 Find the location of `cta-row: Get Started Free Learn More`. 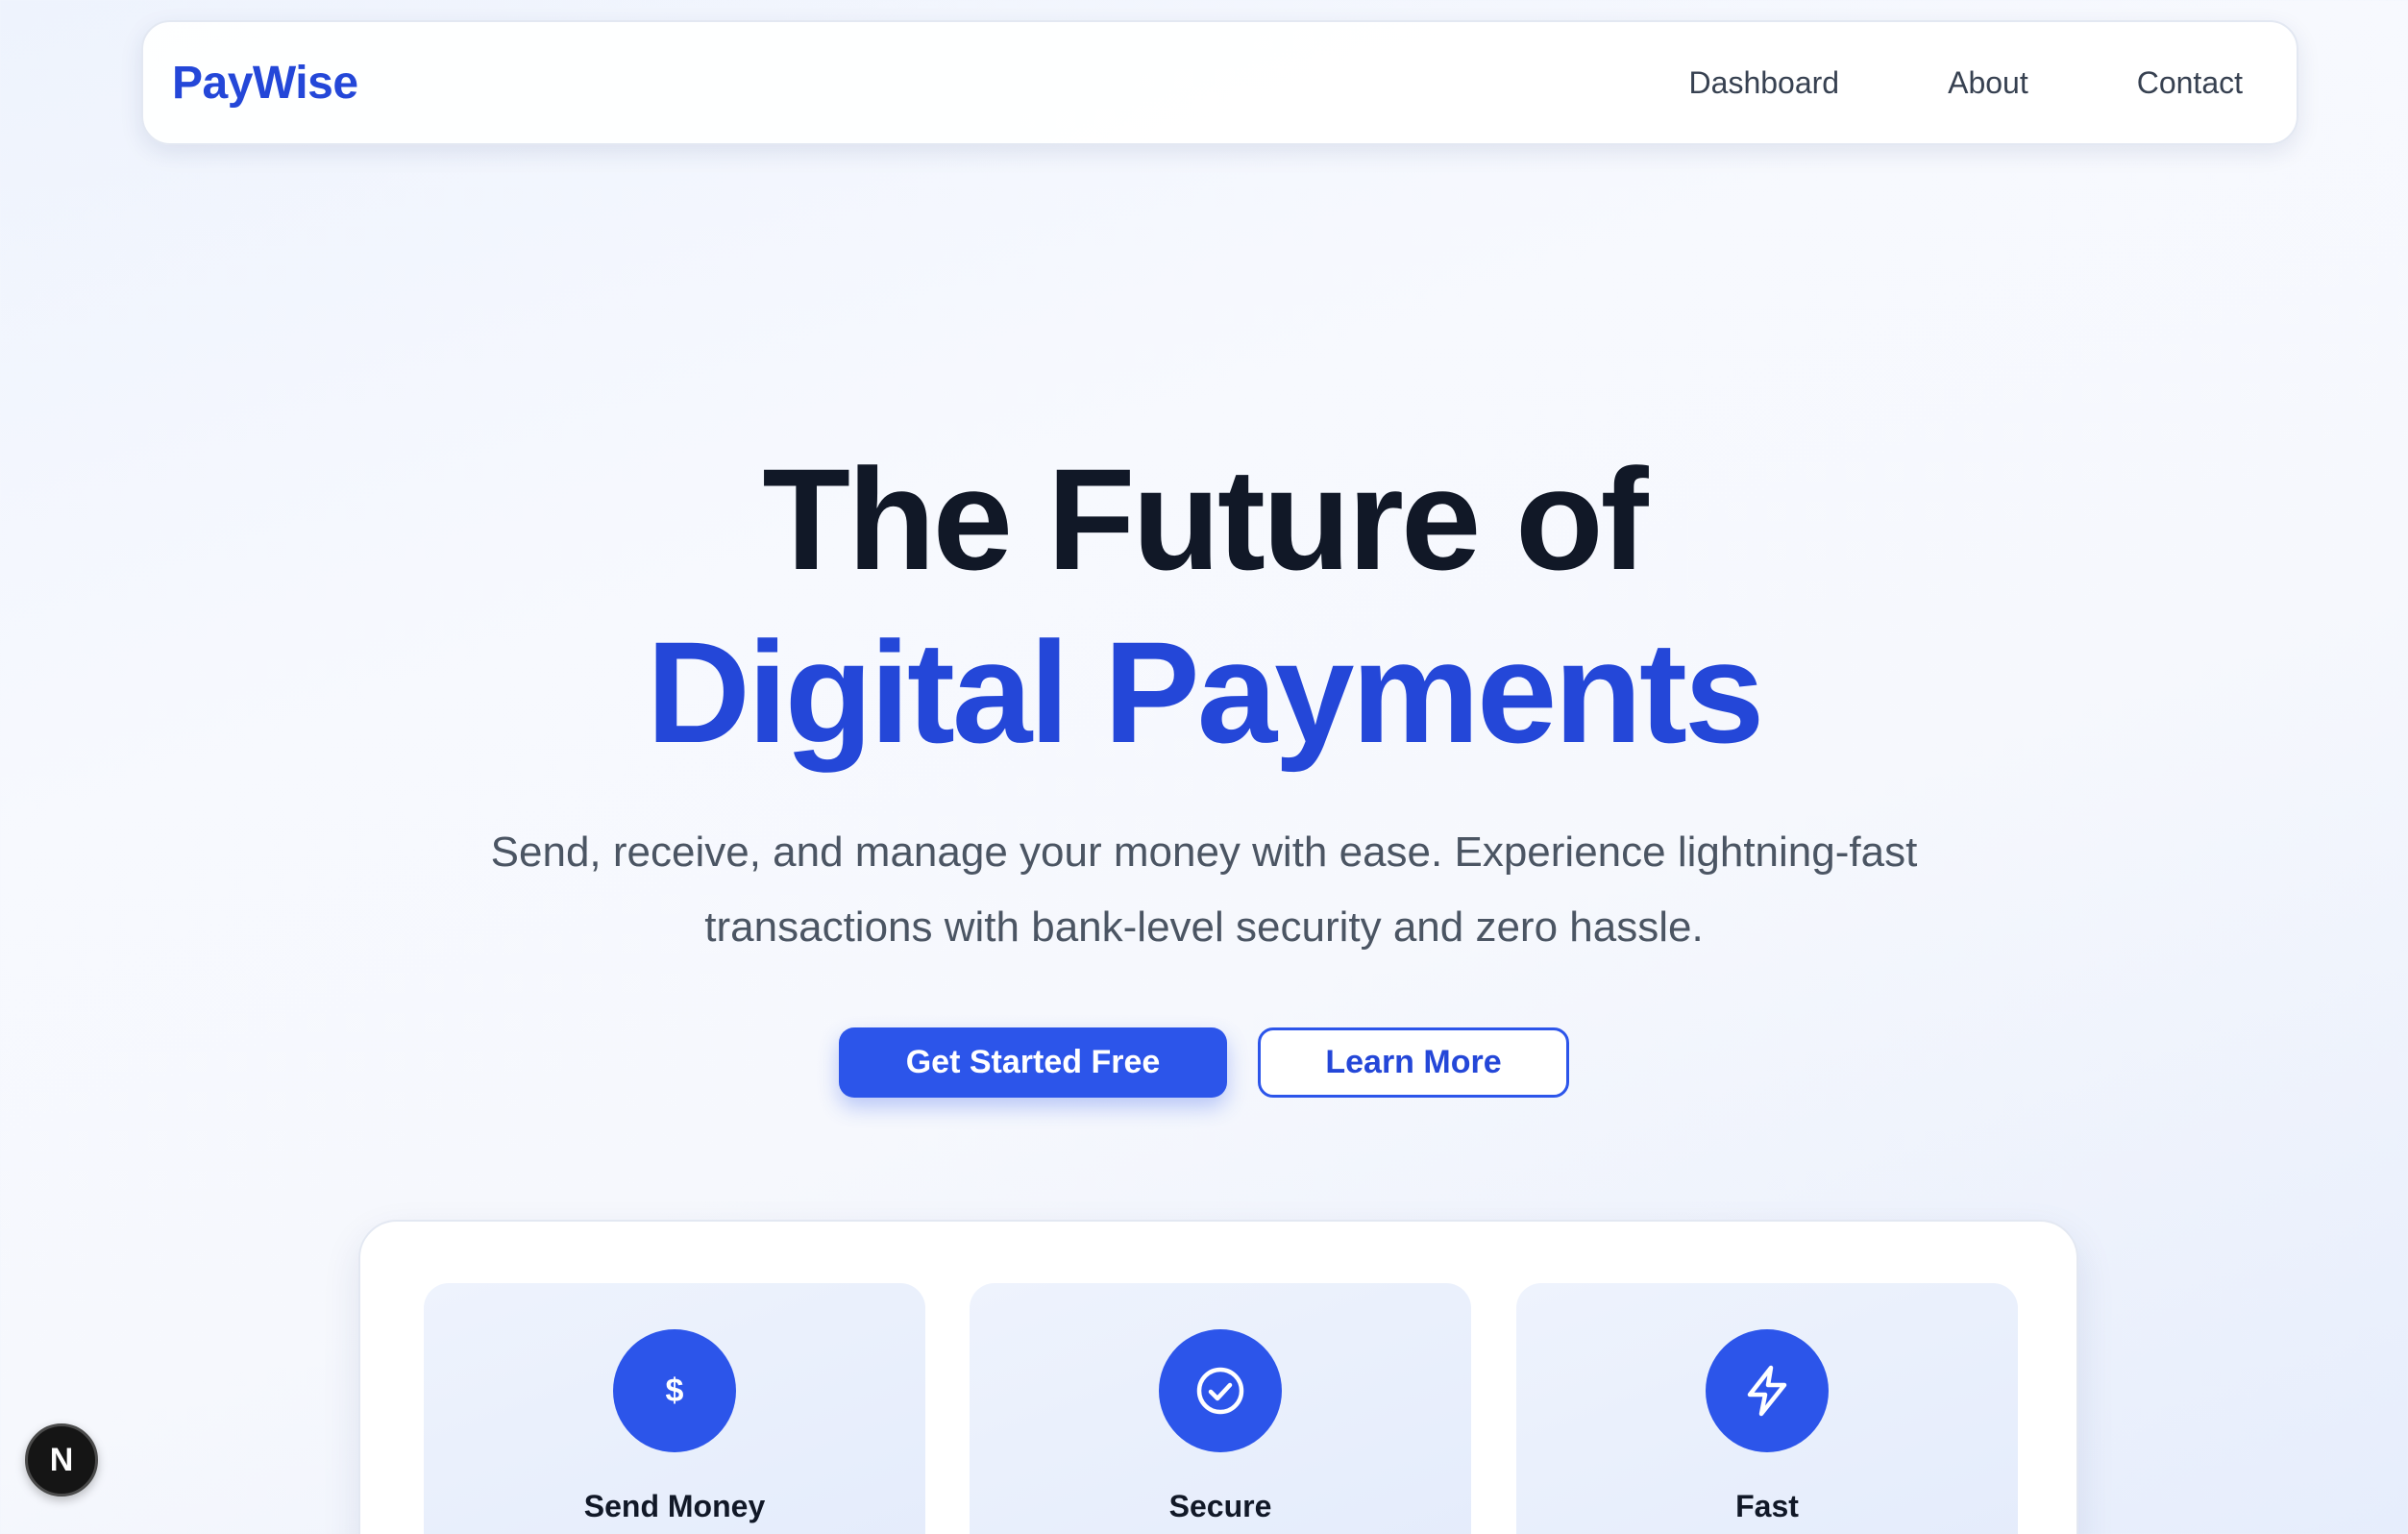

cta-row: Get Started Free Learn More is located at coordinates (1204, 1062).